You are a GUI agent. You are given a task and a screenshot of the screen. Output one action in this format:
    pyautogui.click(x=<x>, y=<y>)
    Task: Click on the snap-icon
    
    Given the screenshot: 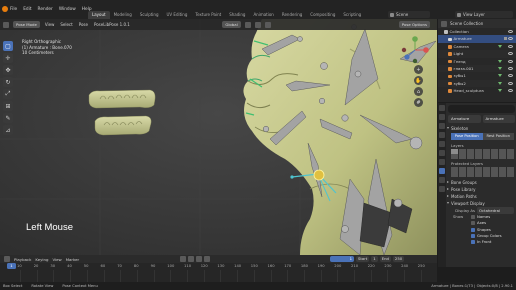 What is the action you would take?
    pyautogui.click(x=257, y=24)
    